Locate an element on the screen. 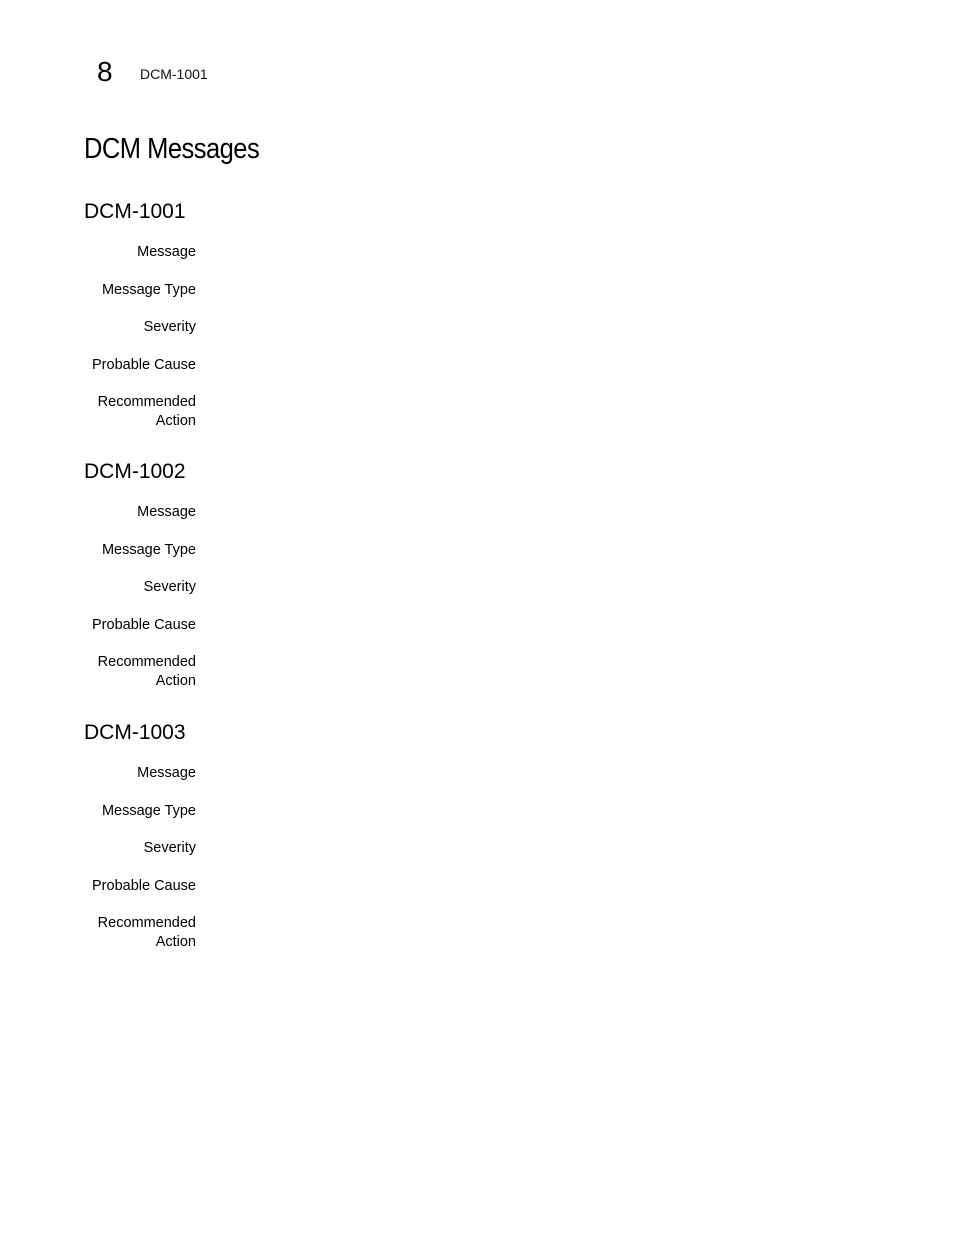 The height and width of the screenshot is (1235, 954). chapter-number: 8 is located at coordinates (105, 71).